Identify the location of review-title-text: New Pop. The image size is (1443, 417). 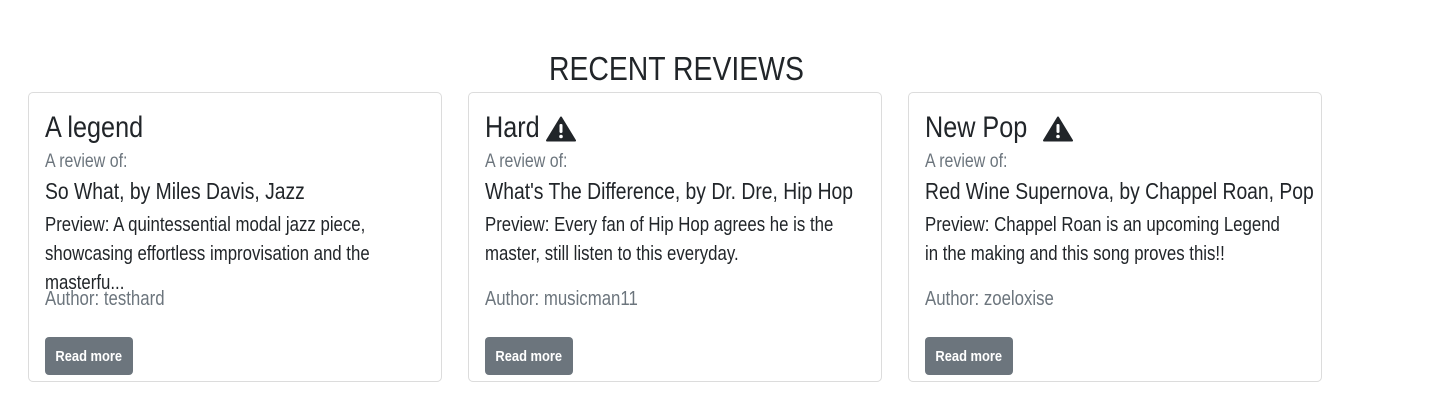
(976, 127).